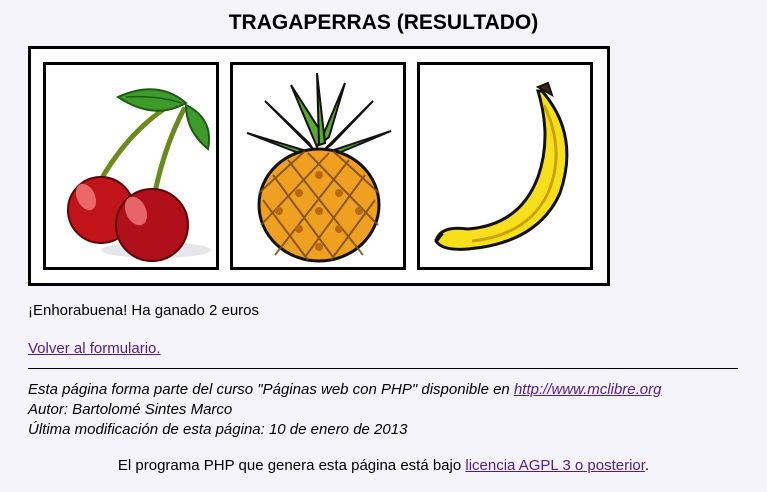 The height and width of the screenshot is (492, 767). What do you see at coordinates (130, 409) in the screenshot?
I see `author-line: Autor: Bartolomé Sintes Marco` at bounding box center [130, 409].